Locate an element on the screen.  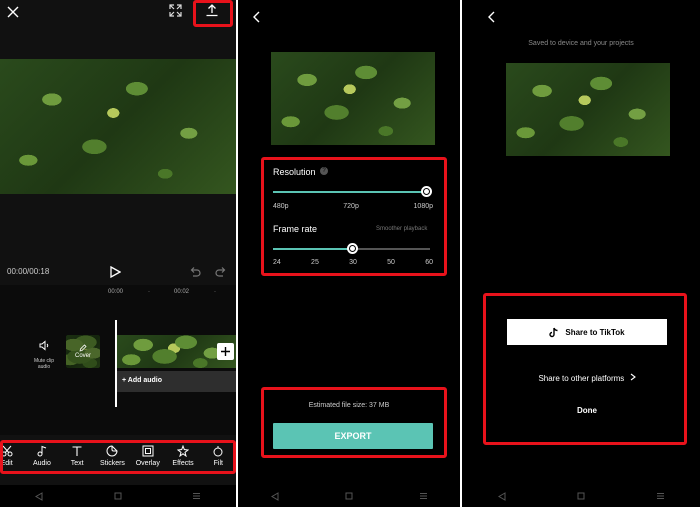
done-button: Done is located at coordinates (581, 410).